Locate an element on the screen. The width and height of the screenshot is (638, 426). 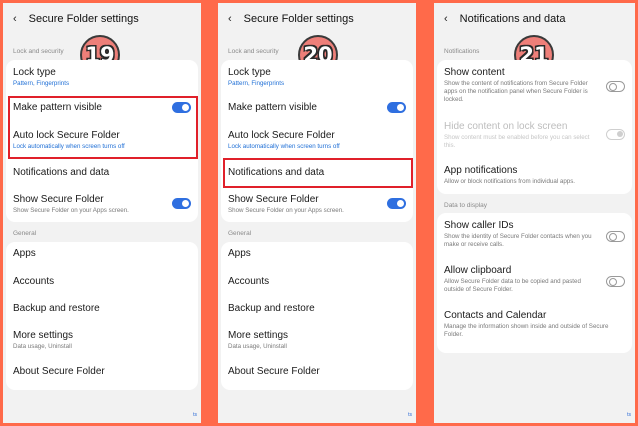
make-pattern-visible-toggle is located at coordinates (396, 107).